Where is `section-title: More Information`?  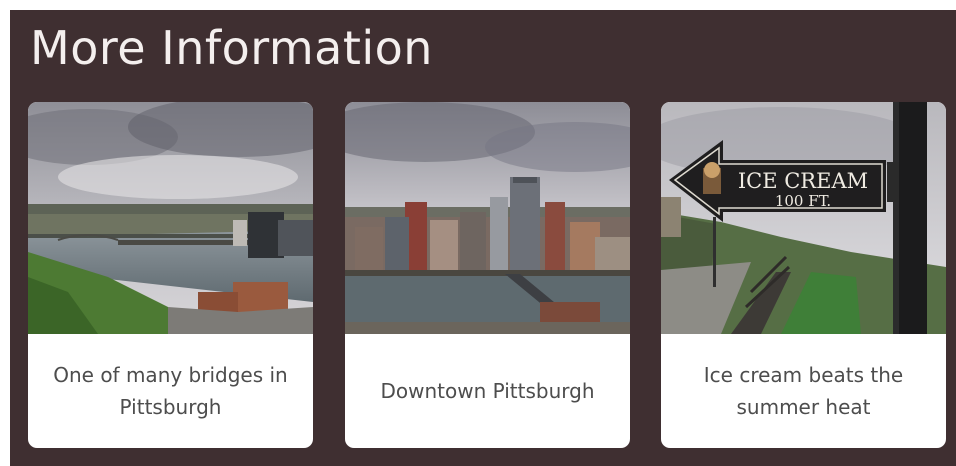 section-title: More Information is located at coordinates (231, 48).